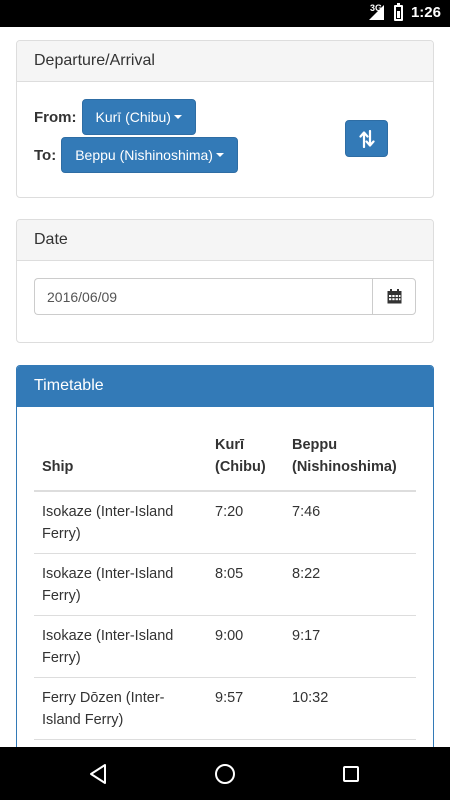 The image size is (450, 800). I want to click on to-dropdown: Beppu (Nishinoshima), so click(149, 155).